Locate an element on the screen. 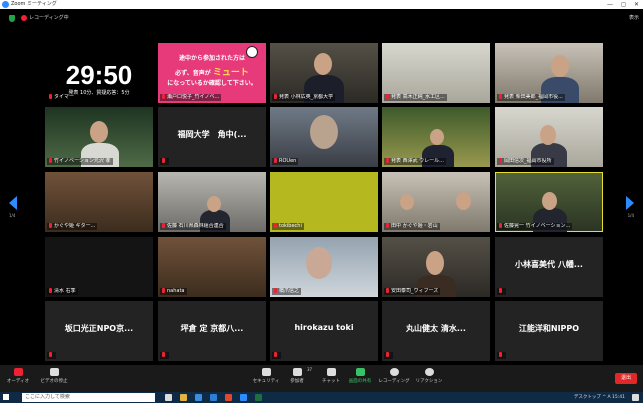 This screenshot has width=643, height=403. countdown-timer: 29:50 is located at coordinates (99, 75).